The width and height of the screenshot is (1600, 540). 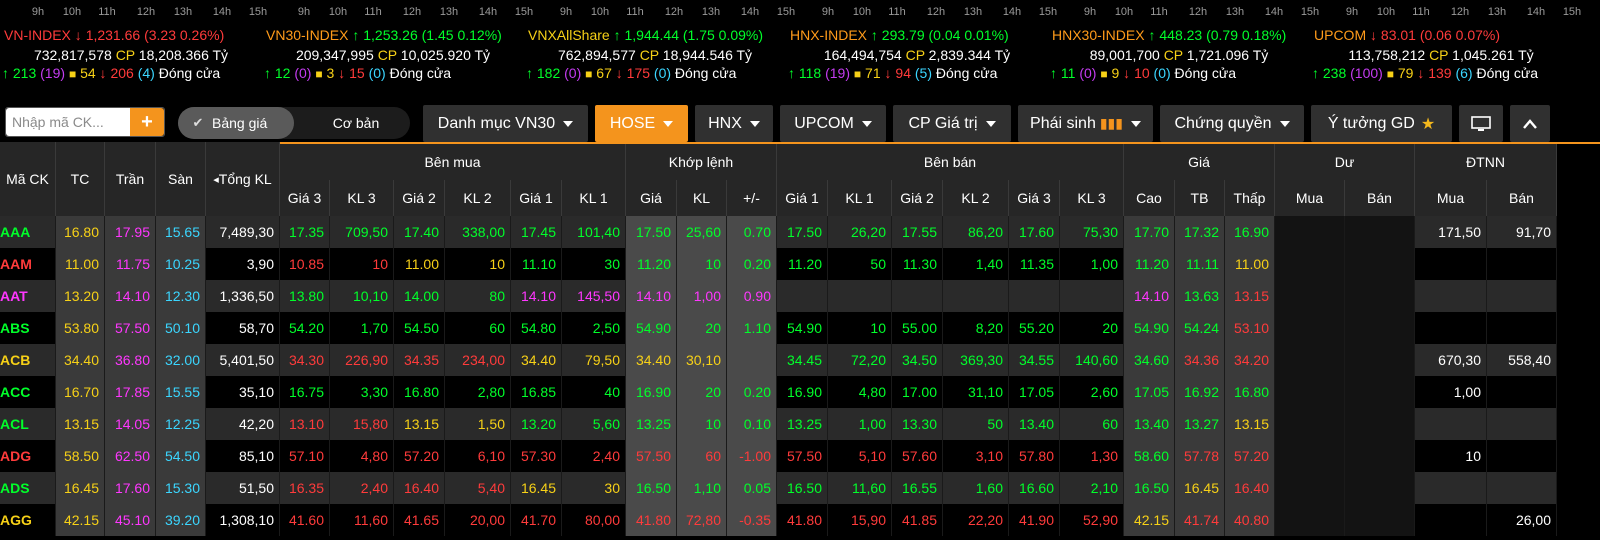 What do you see at coordinates (147, 122) in the screenshot?
I see `add-symbol-button: +` at bounding box center [147, 122].